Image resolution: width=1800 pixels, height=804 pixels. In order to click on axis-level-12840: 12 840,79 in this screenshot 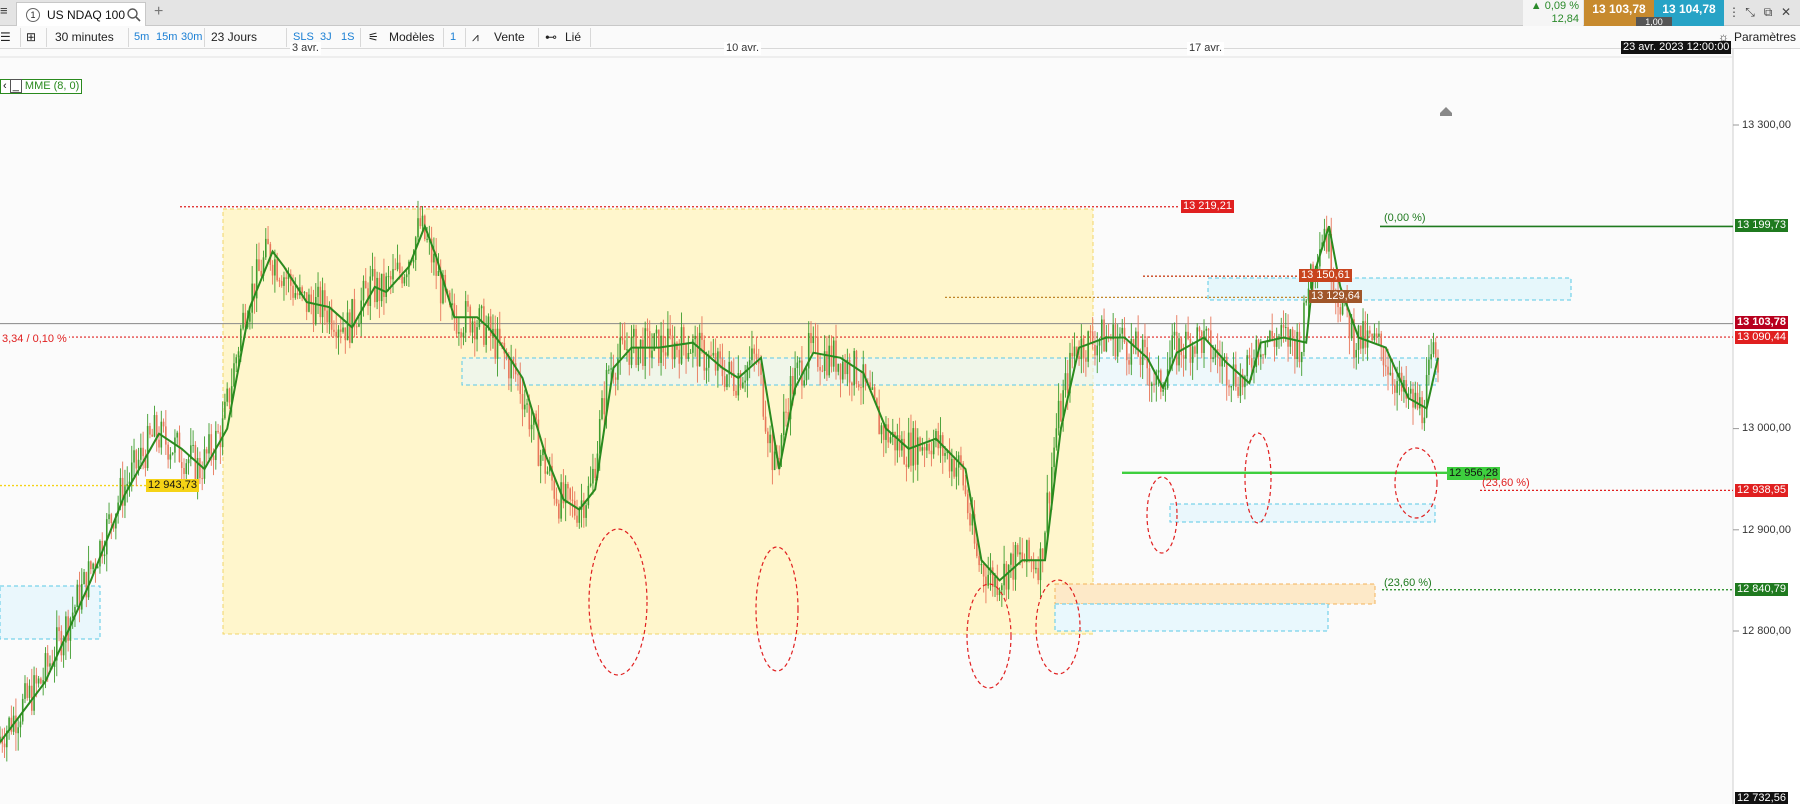, I will do `click(1761, 589)`.